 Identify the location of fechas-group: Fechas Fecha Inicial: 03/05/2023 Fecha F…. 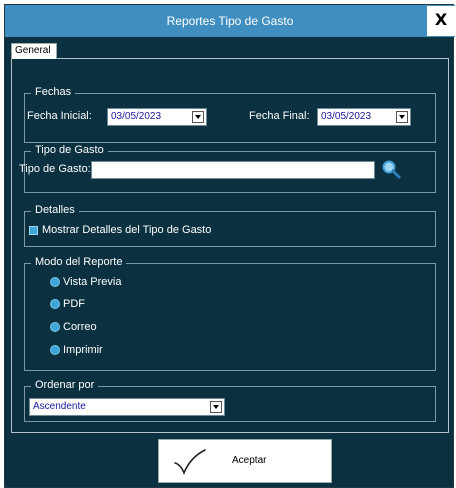
(230, 114).